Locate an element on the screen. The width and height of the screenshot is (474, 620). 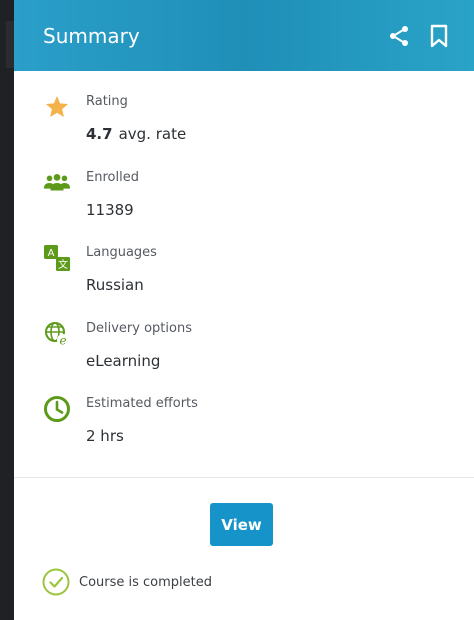
globe-elearning-icon: e is located at coordinates (57, 334).